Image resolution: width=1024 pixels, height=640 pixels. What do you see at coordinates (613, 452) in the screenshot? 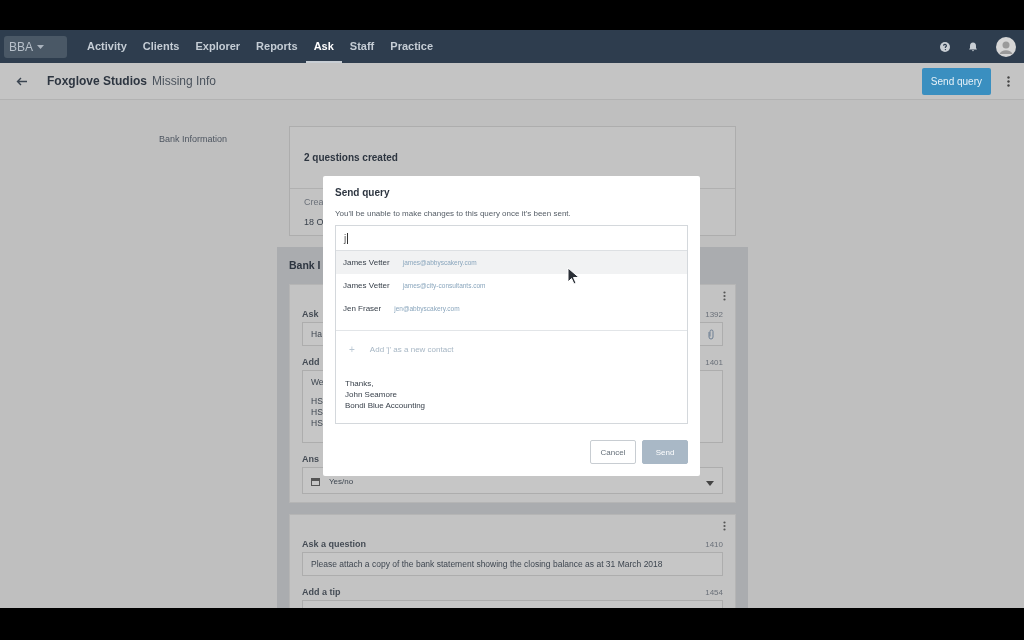
I see `cancel-button: Cancel` at bounding box center [613, 452].